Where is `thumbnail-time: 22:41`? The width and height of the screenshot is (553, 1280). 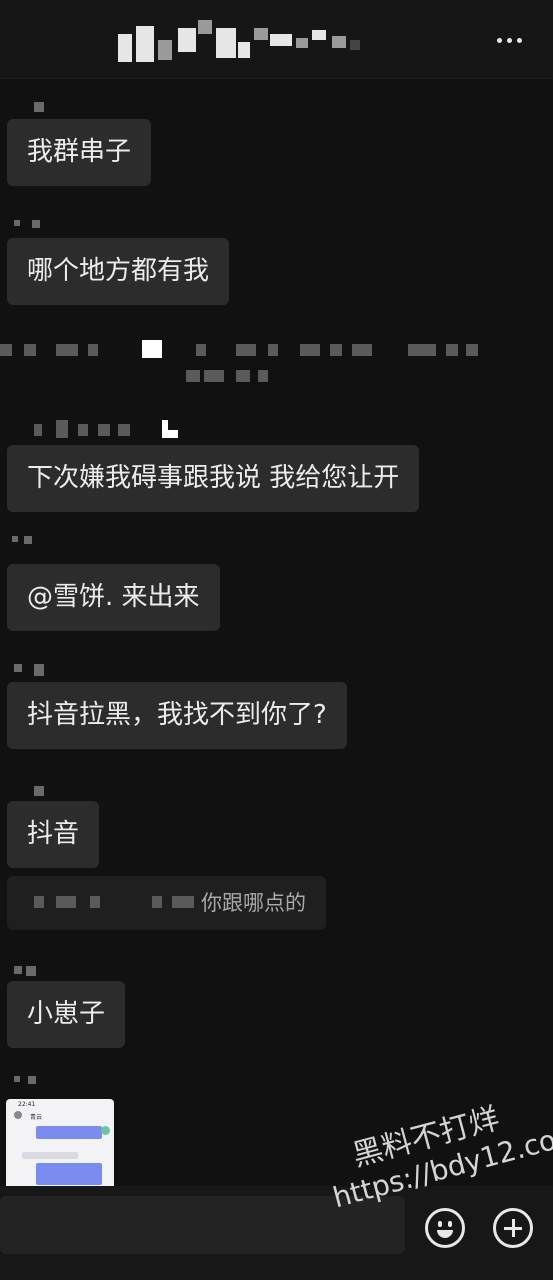
thumbnail-time: 22:41 is located at coordinates (27, 1104).